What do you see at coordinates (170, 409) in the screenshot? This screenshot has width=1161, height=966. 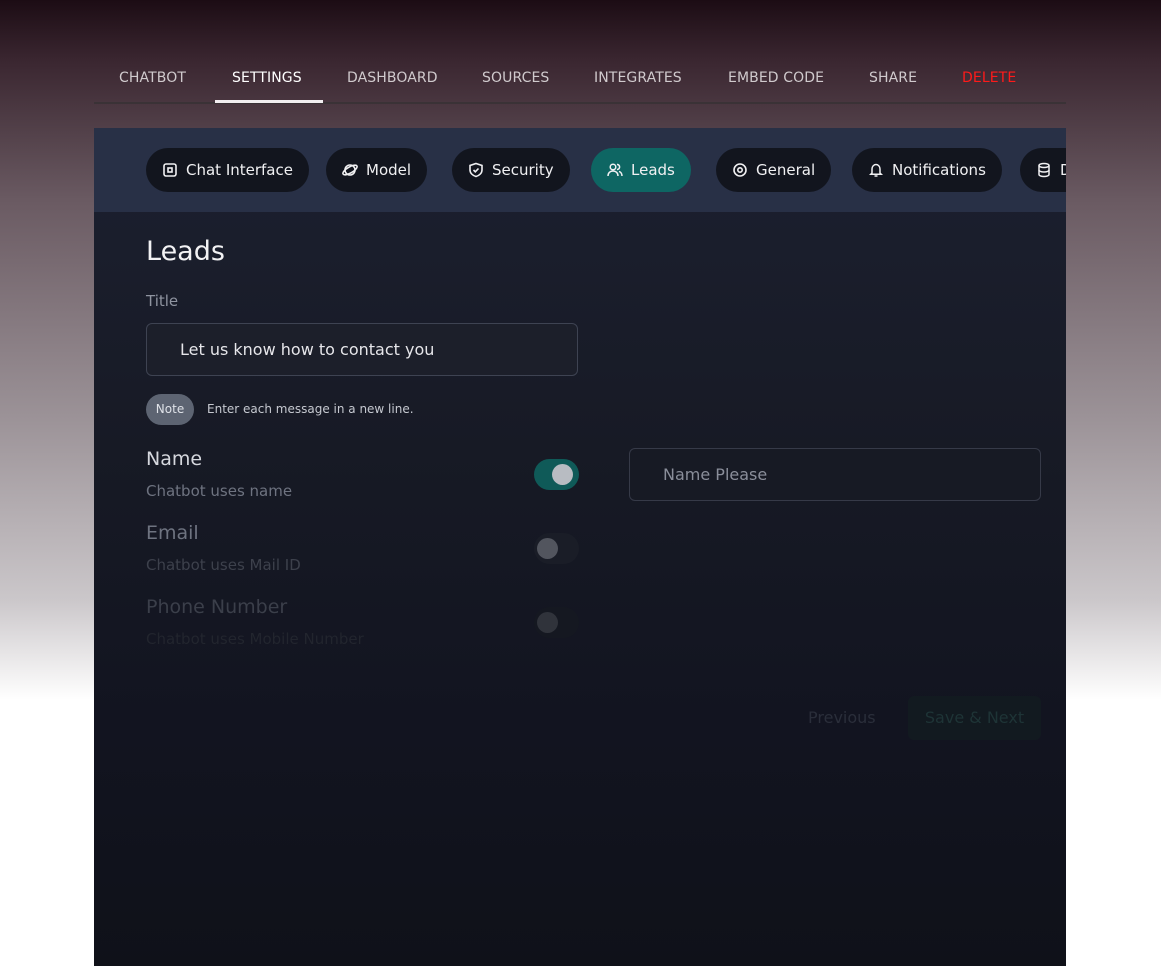 I see `note-badge: Note` at bounding box center [170, 409].